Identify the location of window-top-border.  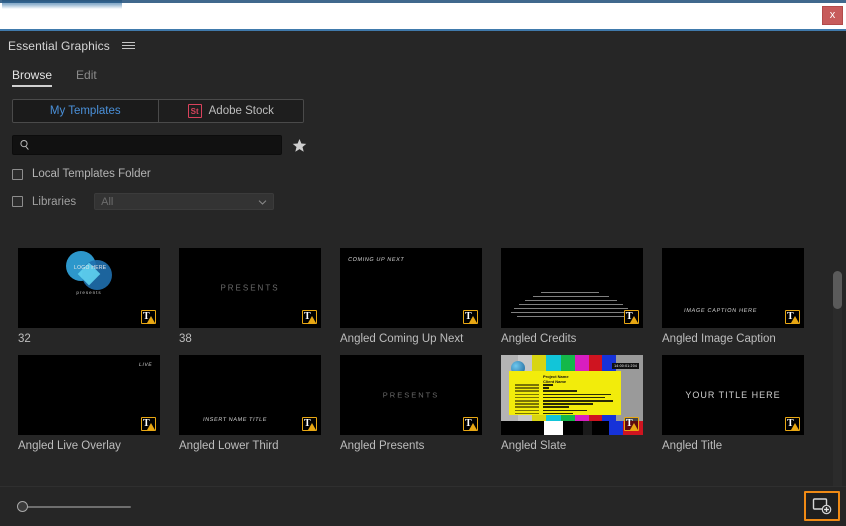
(423, 1).